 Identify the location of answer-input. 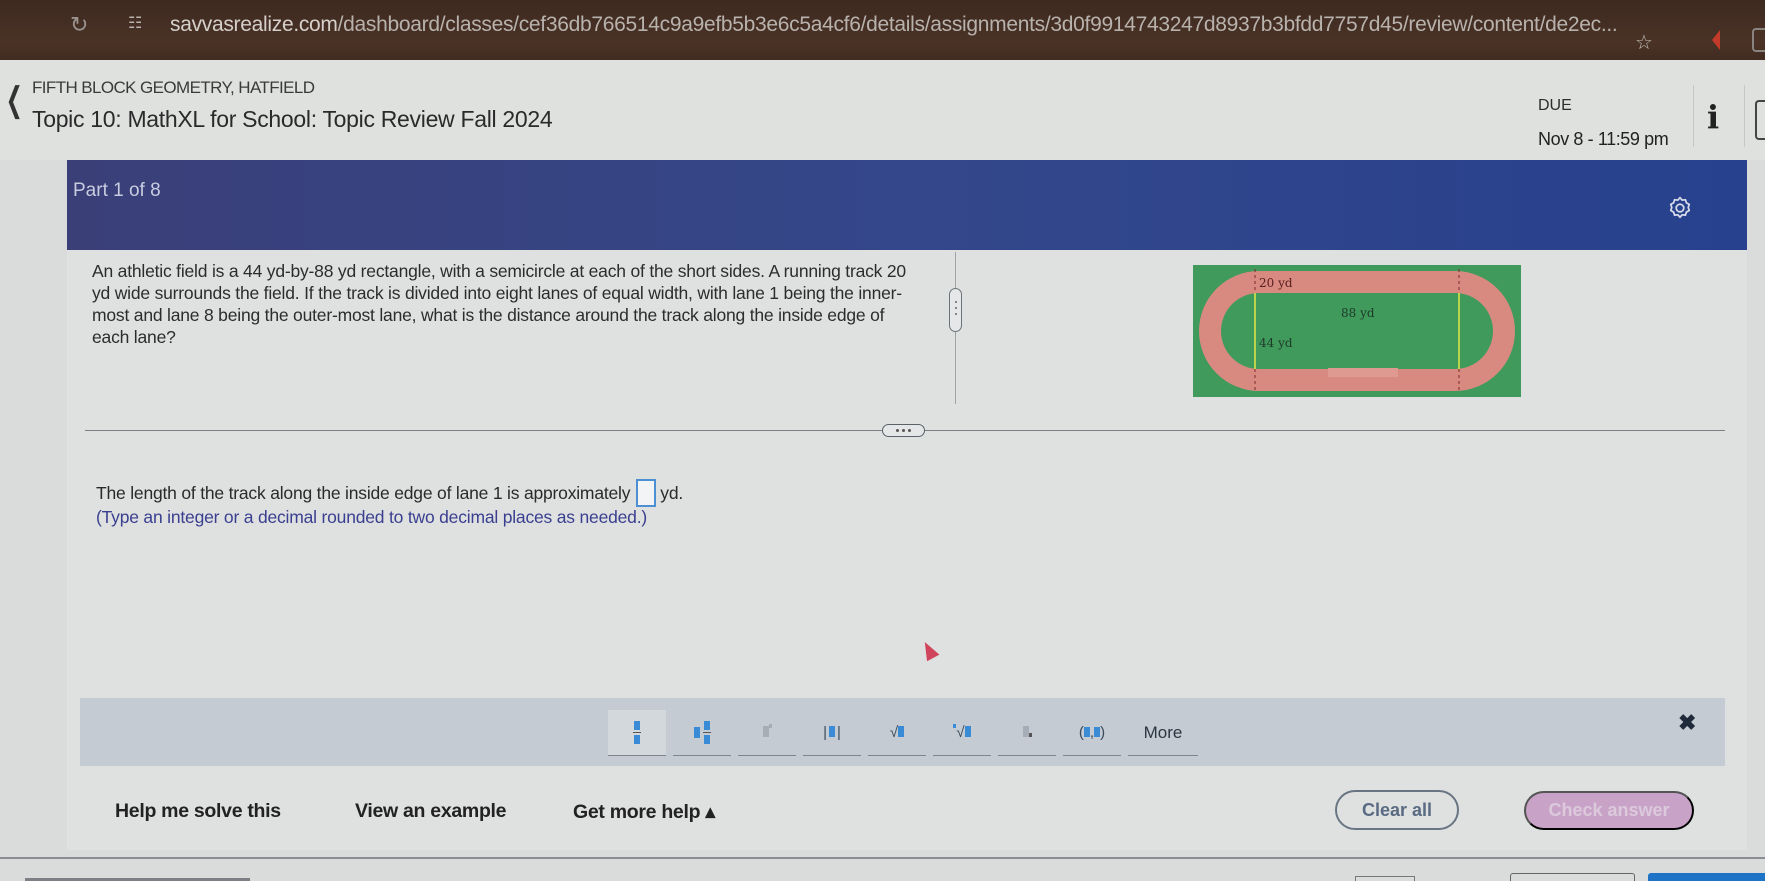
(646, 493).